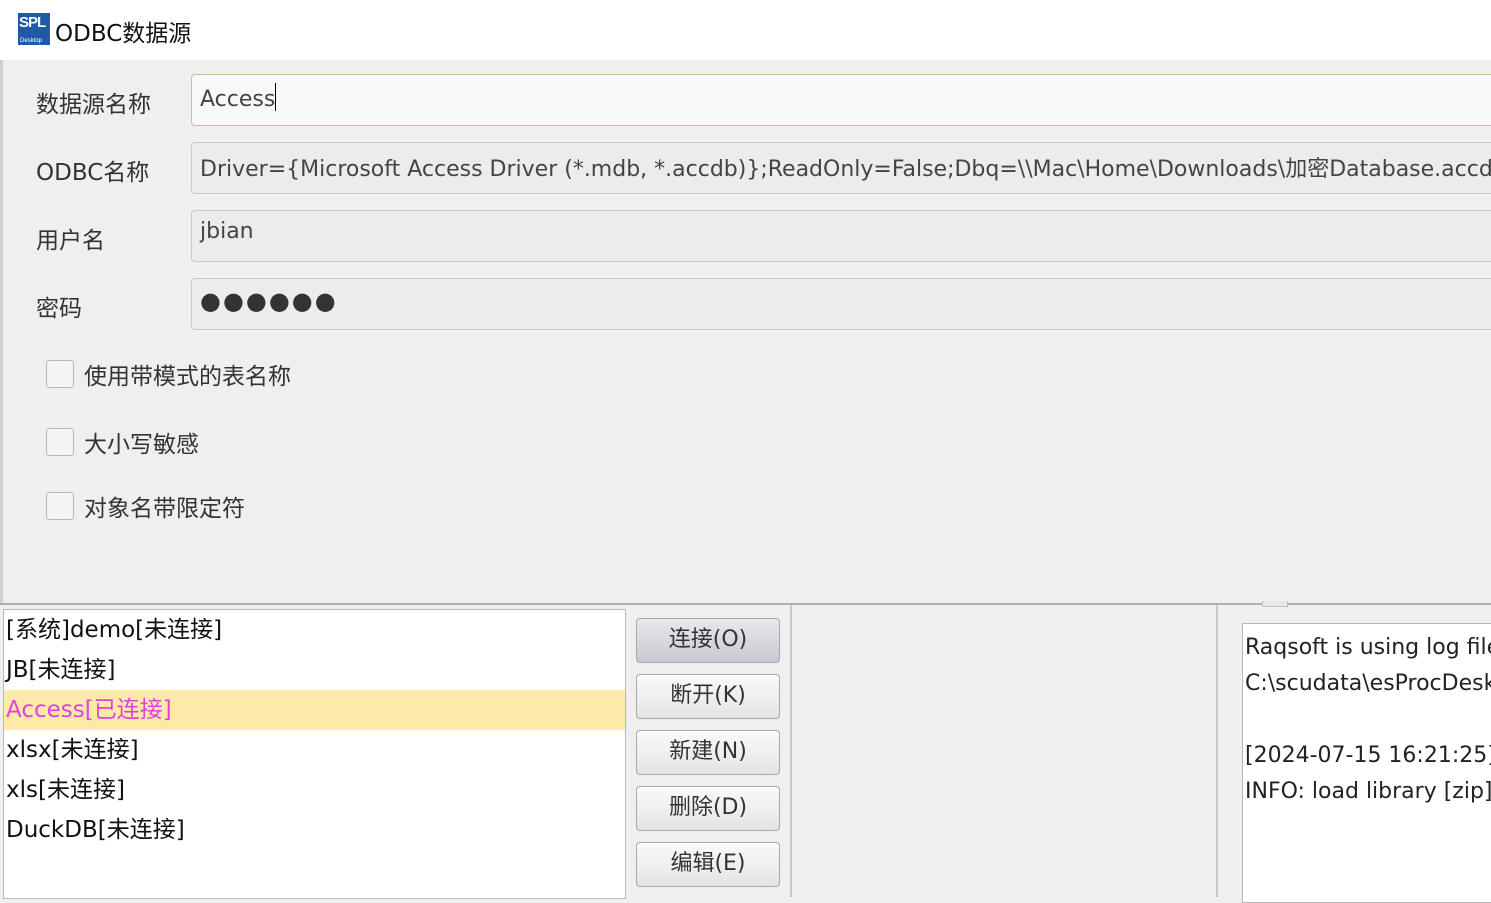 Image resolution: width=1491 pixels, height=903 pixels. I want to click on connect-button: 连接(O), so click(708, 640).